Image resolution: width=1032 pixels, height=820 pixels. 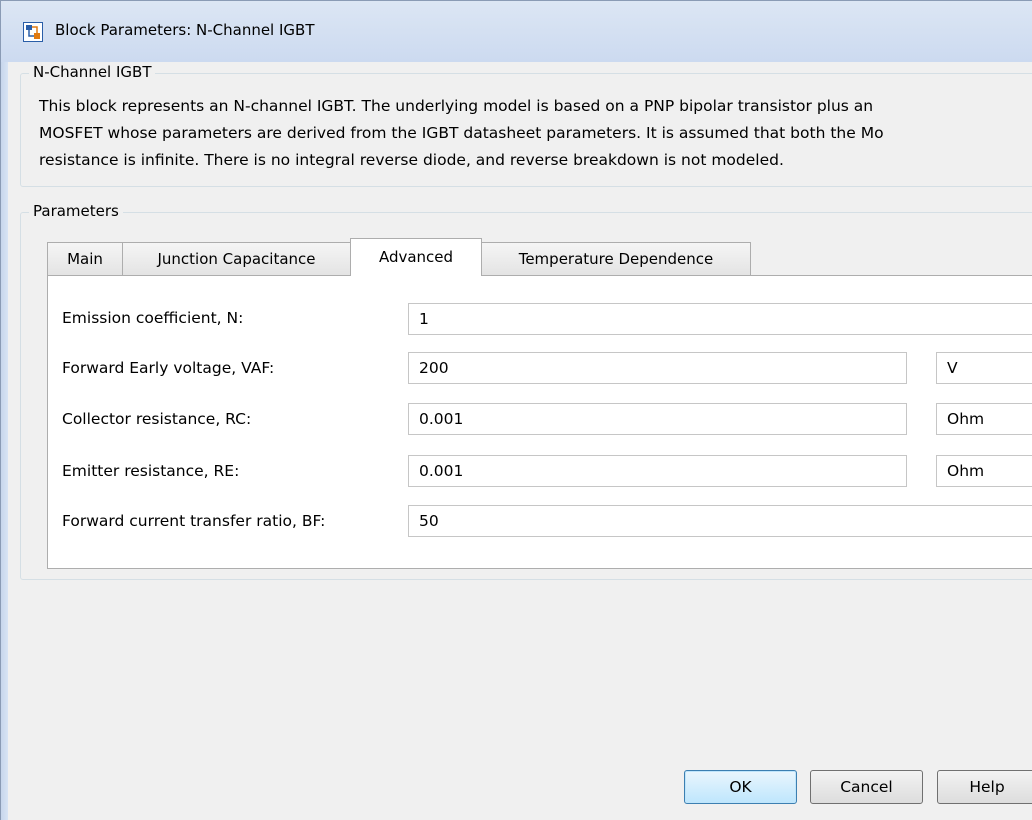 What do you see at coordinates (657, 368) in the screenshot?
I see `forward-early-voltage-input: 200` at bounding box center [657, 368].